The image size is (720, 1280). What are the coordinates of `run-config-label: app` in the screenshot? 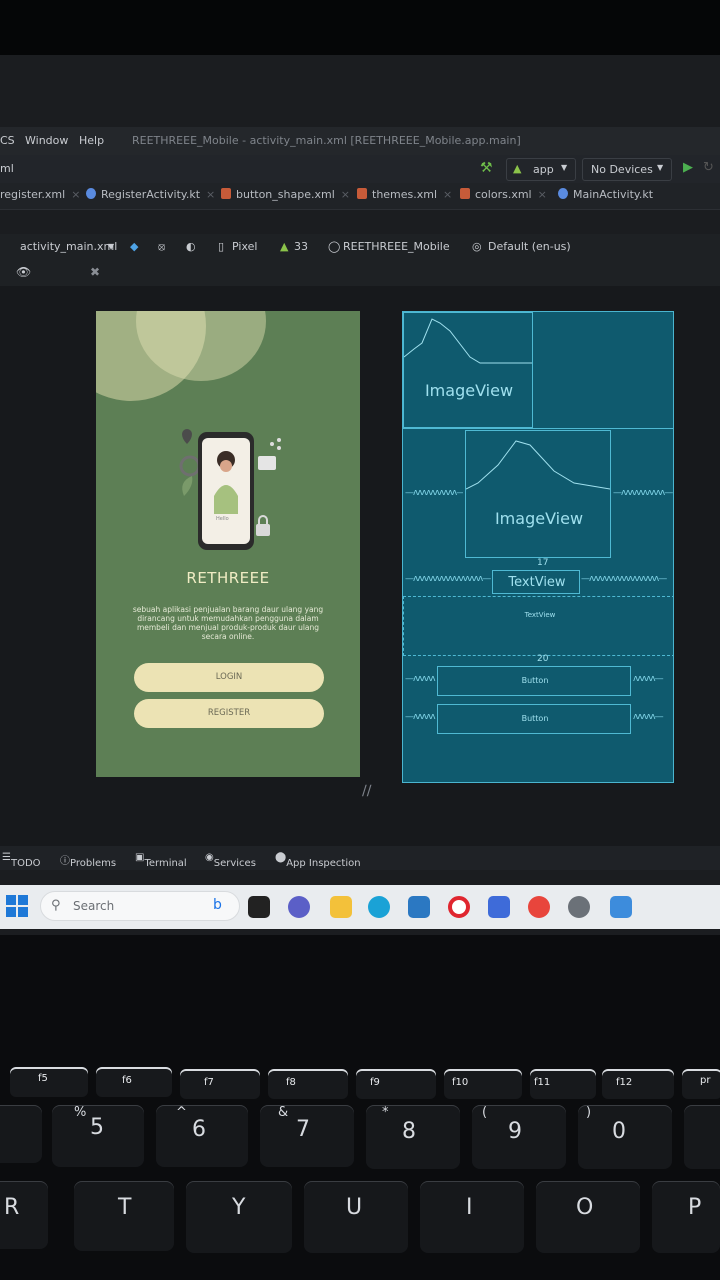 It's located at (543, 169).